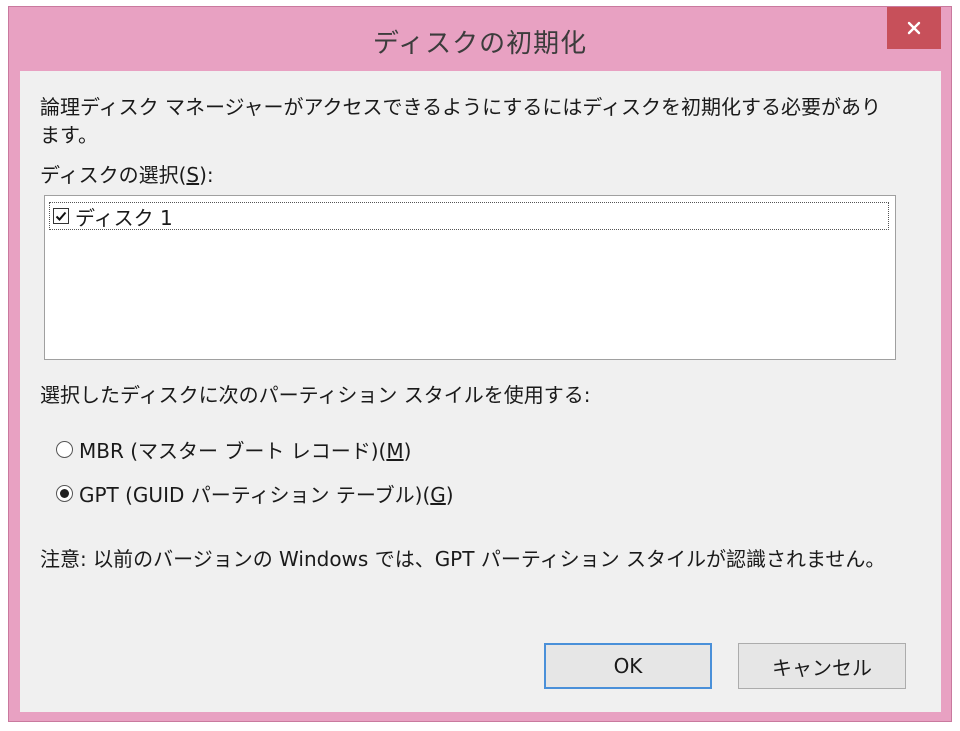 This screenshot has width=960, height=731. I want to click on title-bar: ディスクの初期化, so click(480, 39).